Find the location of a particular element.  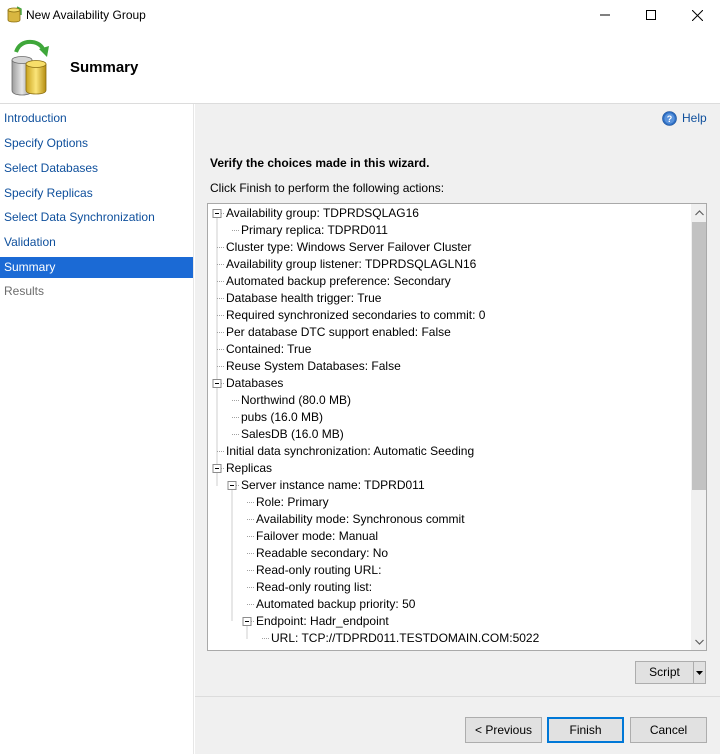

minimize-button is located at coordinates (605, 15).